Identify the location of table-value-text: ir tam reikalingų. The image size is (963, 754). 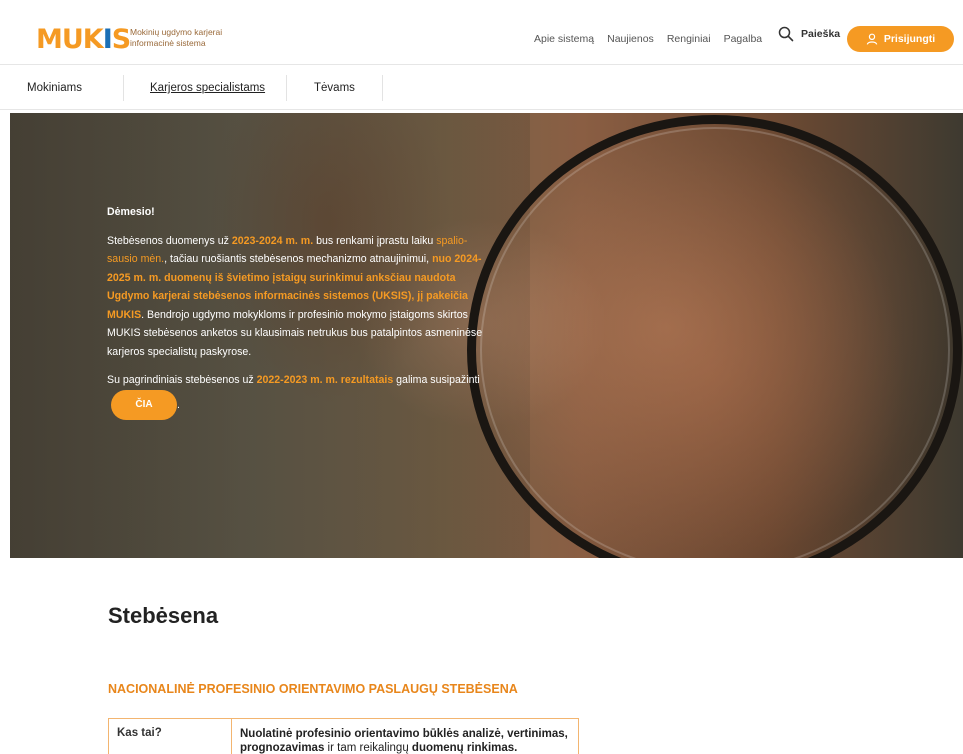
(368, 748).